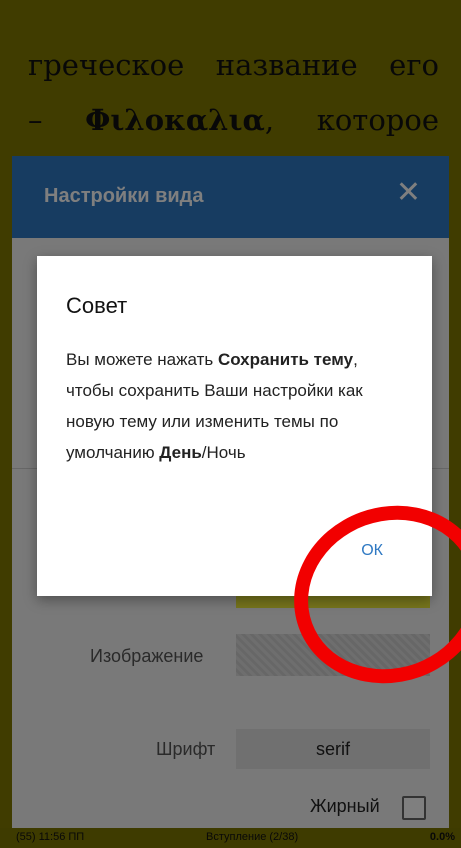 This screenshot has width=461, height=848. What do you see at coordinates (180, 452) in the screenshot?
I see `msg-bold: День` at bounding box center [180, 452].